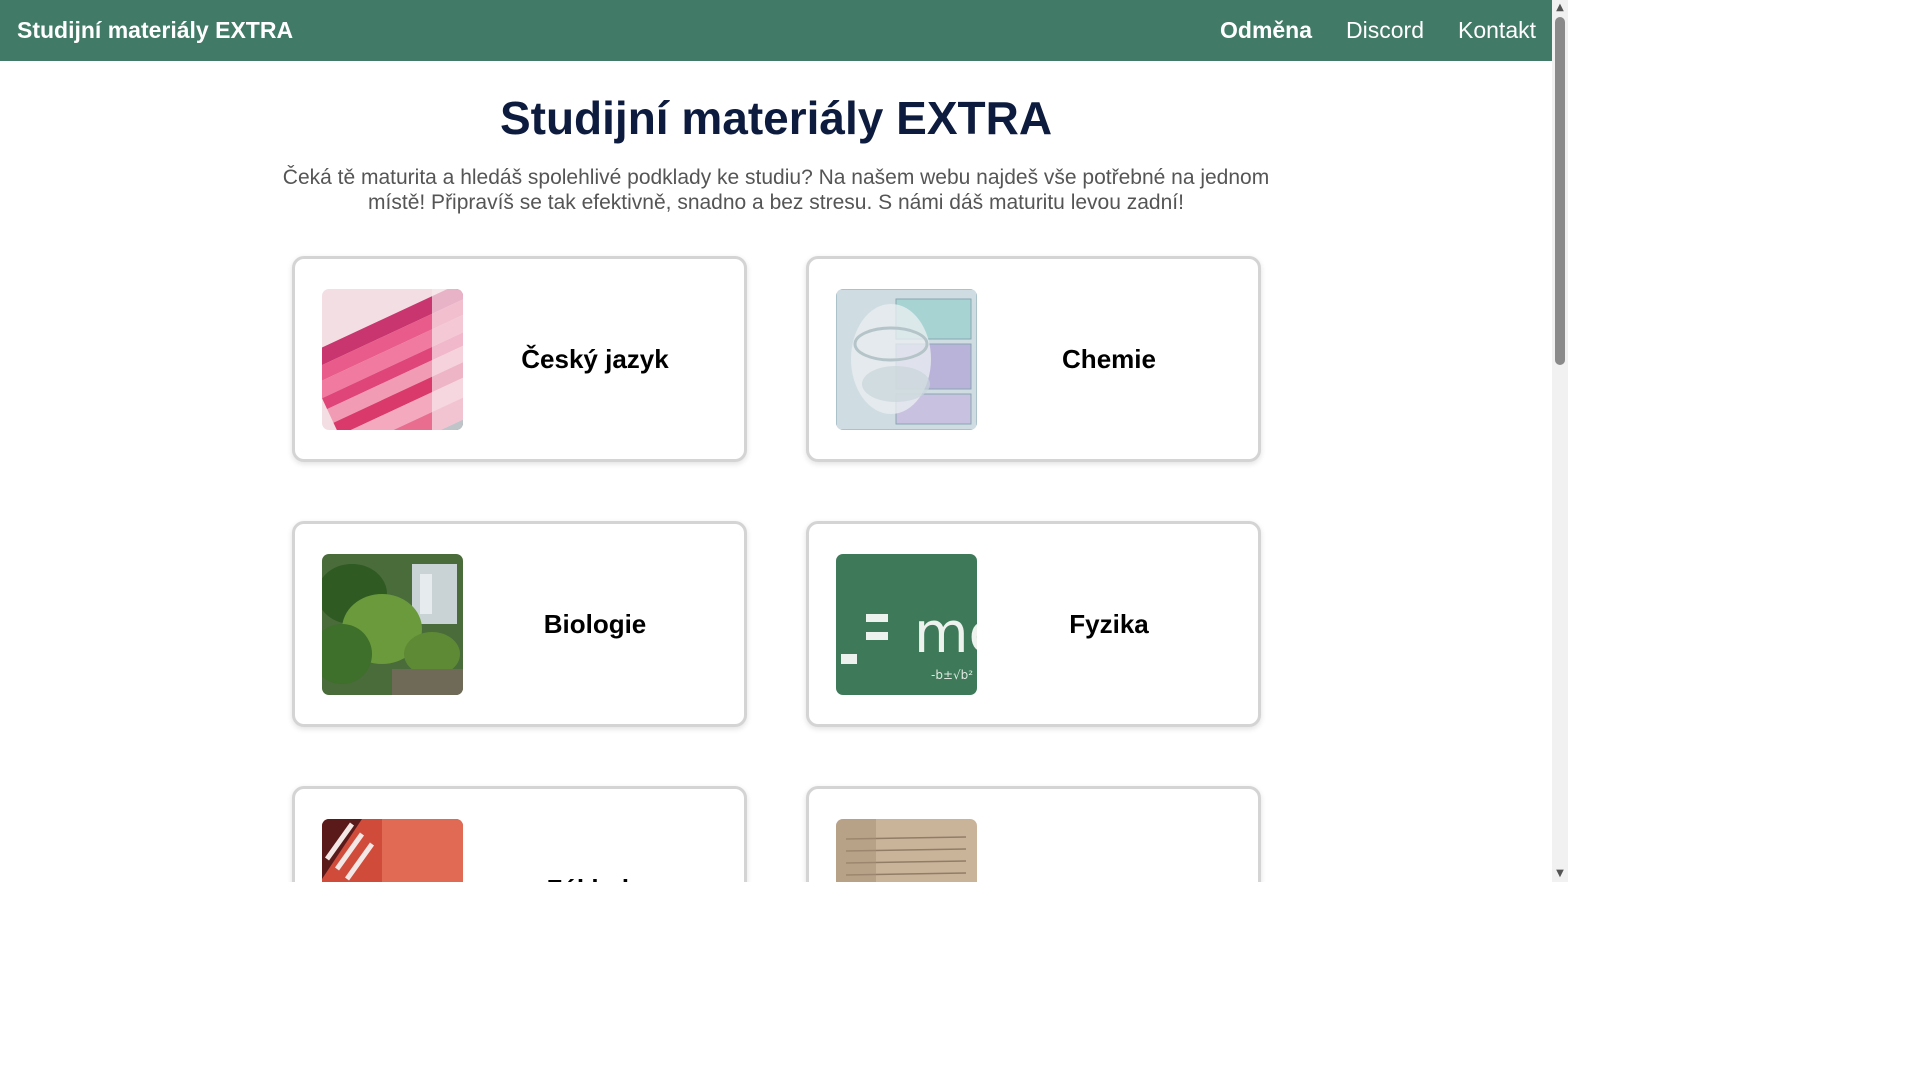  What do you see at coordinates (1560, 874) in the screenshot?
I see `scroll-down-arrow-icon: ▼` at bounding box center [1560, 874].